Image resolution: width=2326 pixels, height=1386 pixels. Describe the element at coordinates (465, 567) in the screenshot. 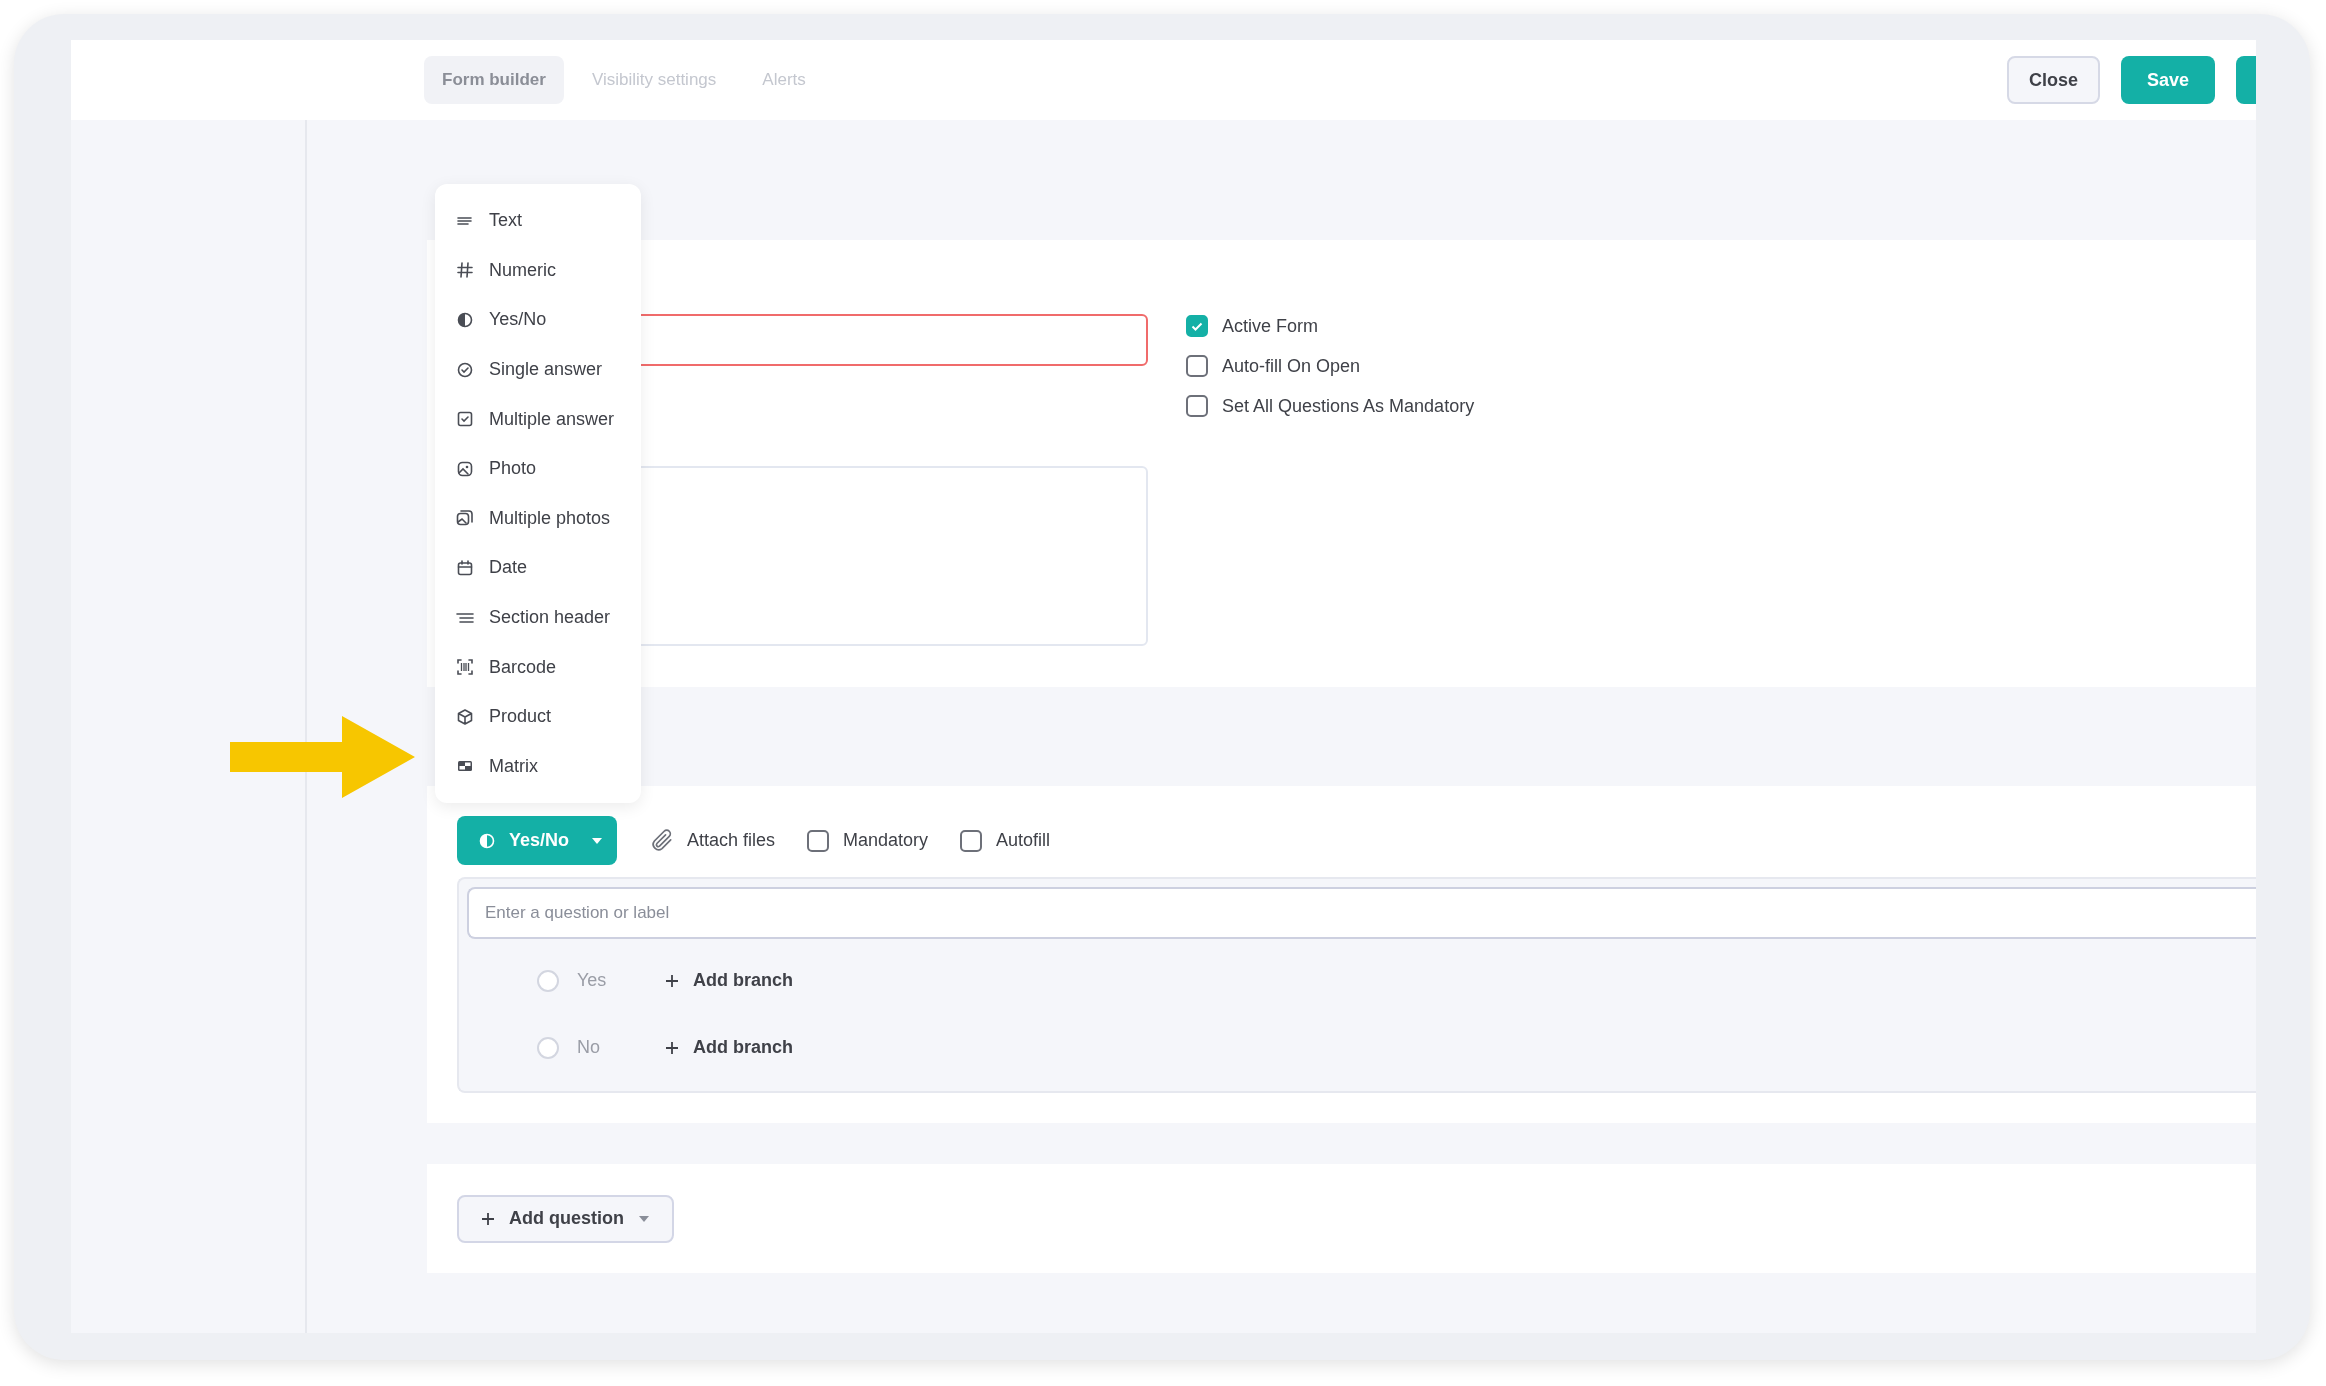

I see `calendar-icon` at that location.